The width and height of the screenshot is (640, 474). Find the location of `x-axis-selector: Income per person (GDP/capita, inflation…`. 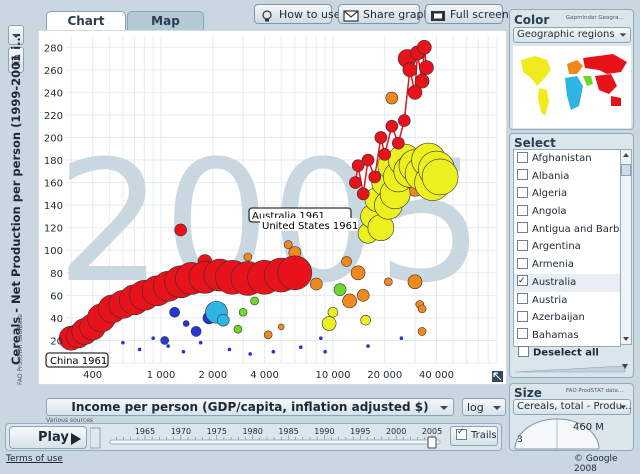

x-axis-selector: Income per person (GDP/capita, inflation… is located at coordinates (250, 407).